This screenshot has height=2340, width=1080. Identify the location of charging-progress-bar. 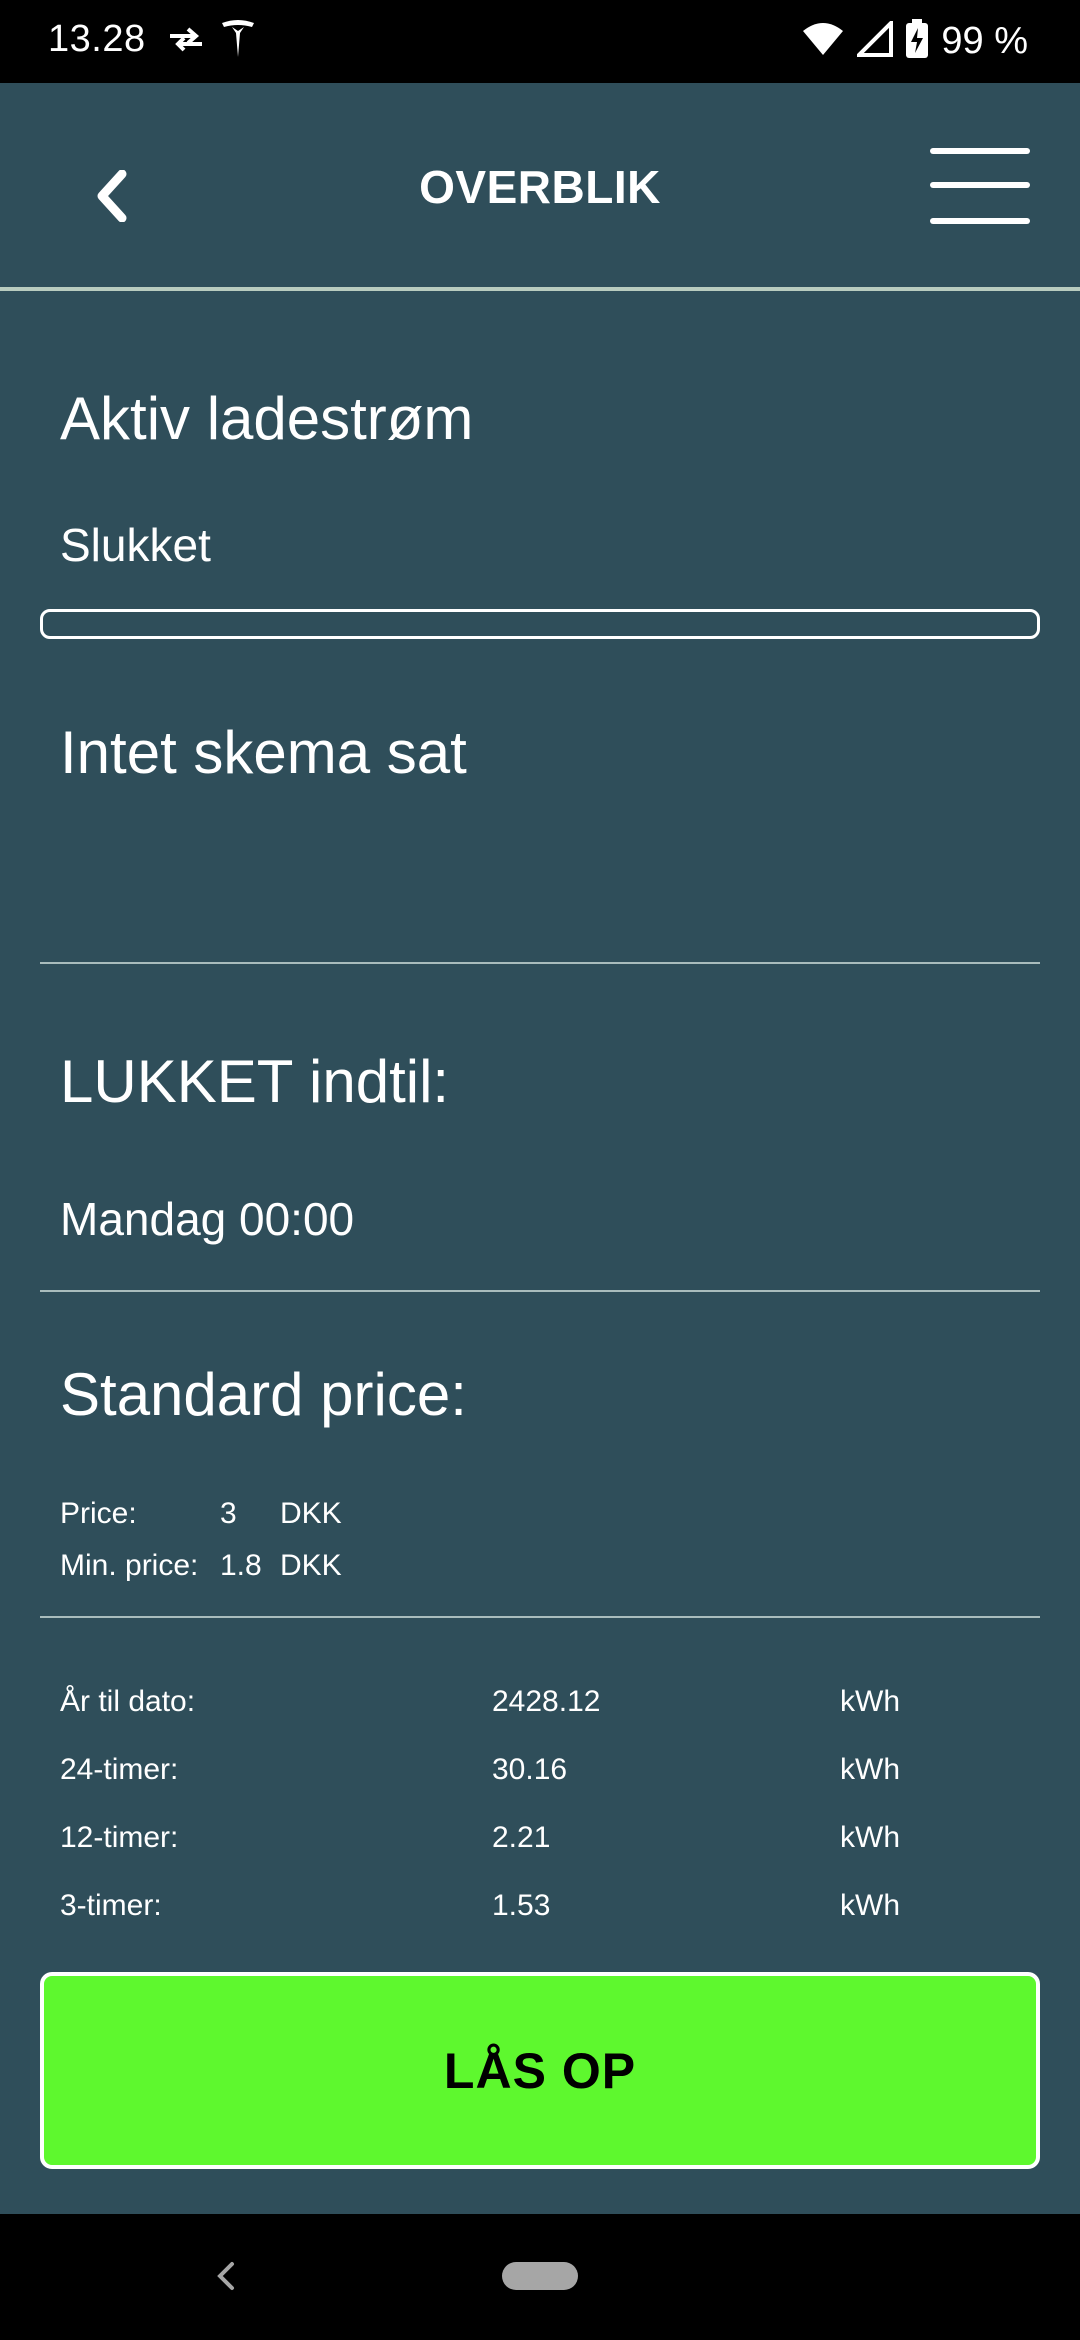
(540, 624).